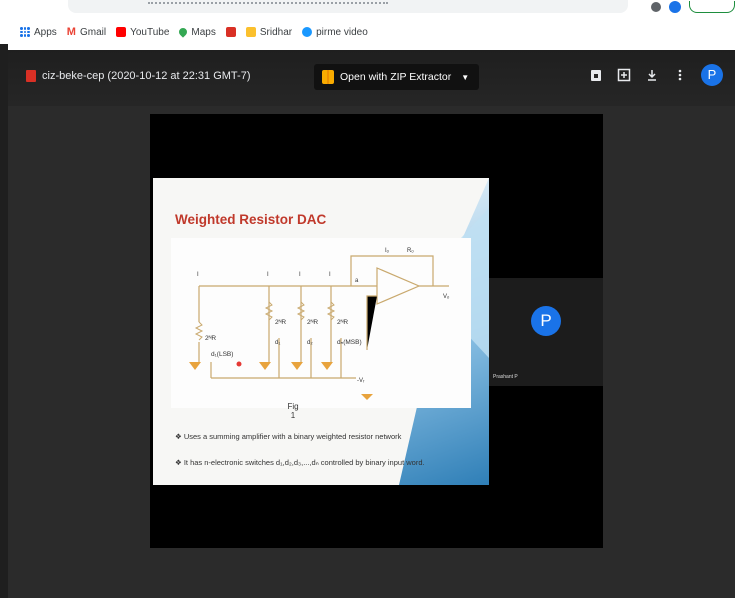 The image size is (735, 598). I want to click on address-bar-text, so click(268, 4).